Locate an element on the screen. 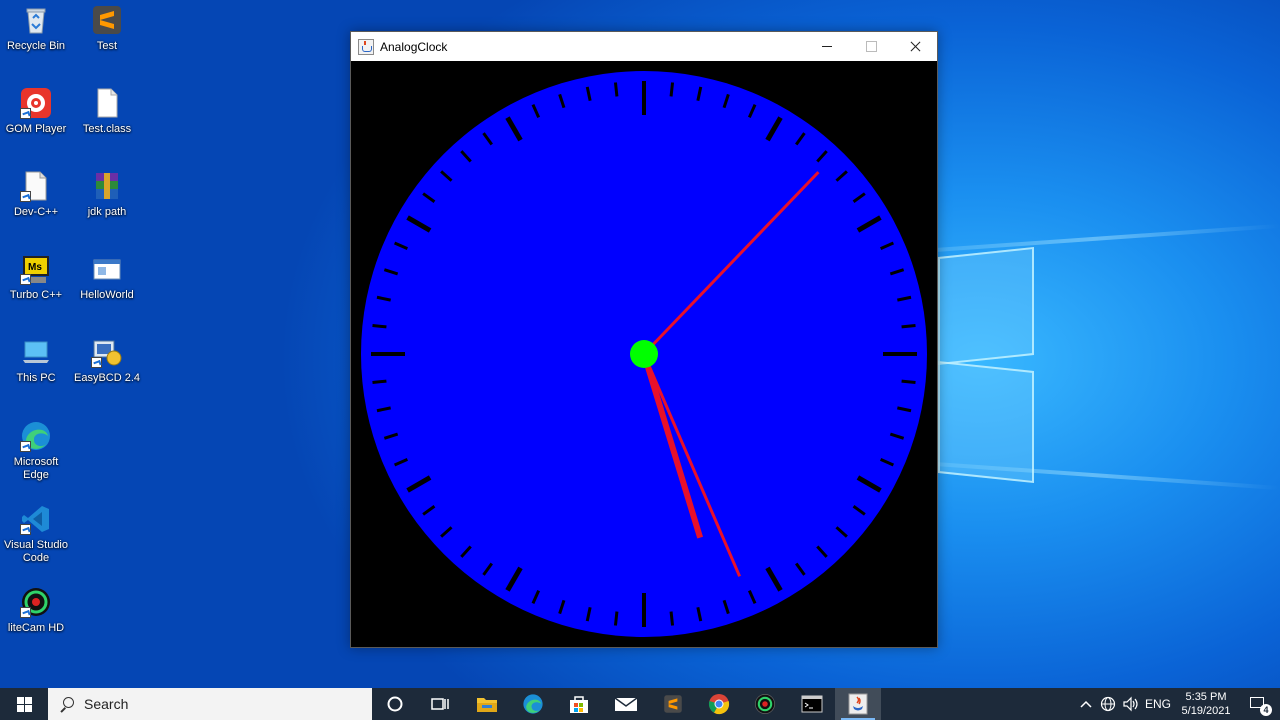 This screenshot has width=1280, height=720. mail-icon is located at coordinates (626, 704).